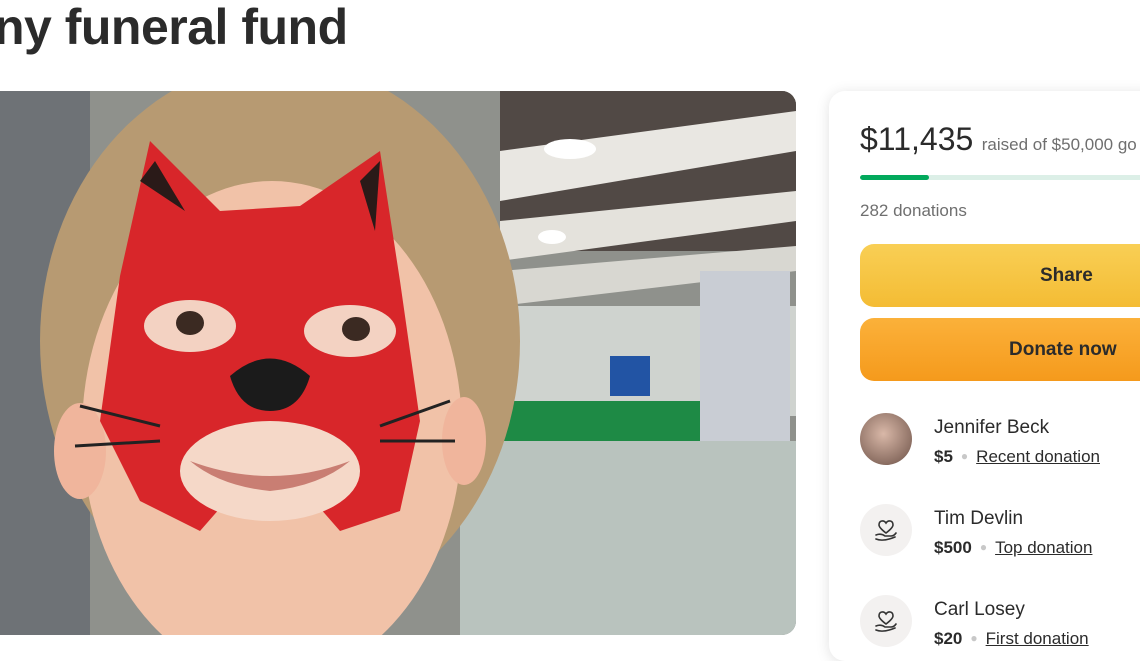 The width and height of the screenshot is (1140, 661). What do you see at coordinates (894, 177) in the screenshot?
I see `progress-bar-fill` at bounding box center [894, 177].